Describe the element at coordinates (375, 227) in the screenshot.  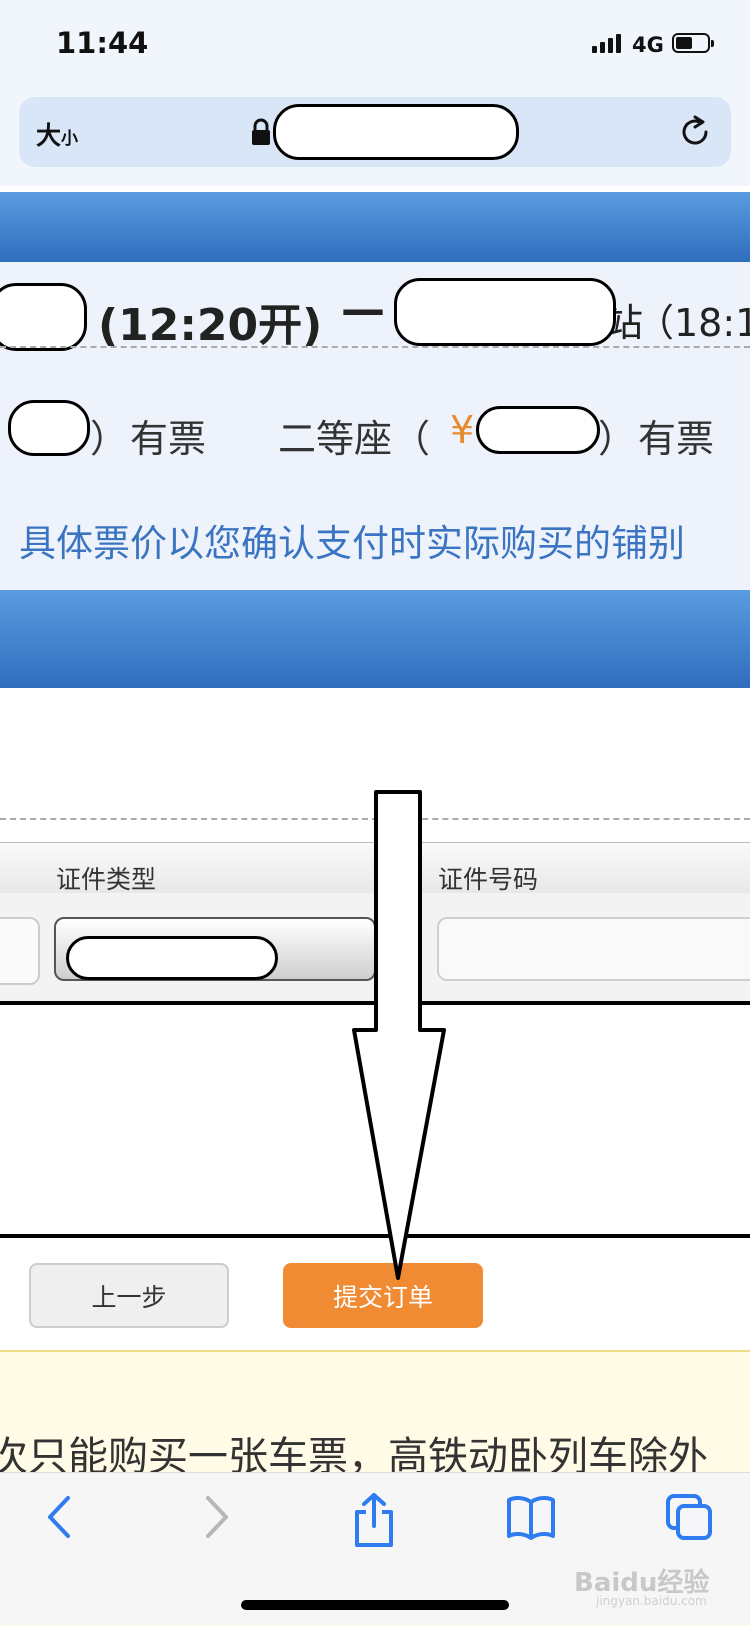
I see `section-header-bar` at that location.